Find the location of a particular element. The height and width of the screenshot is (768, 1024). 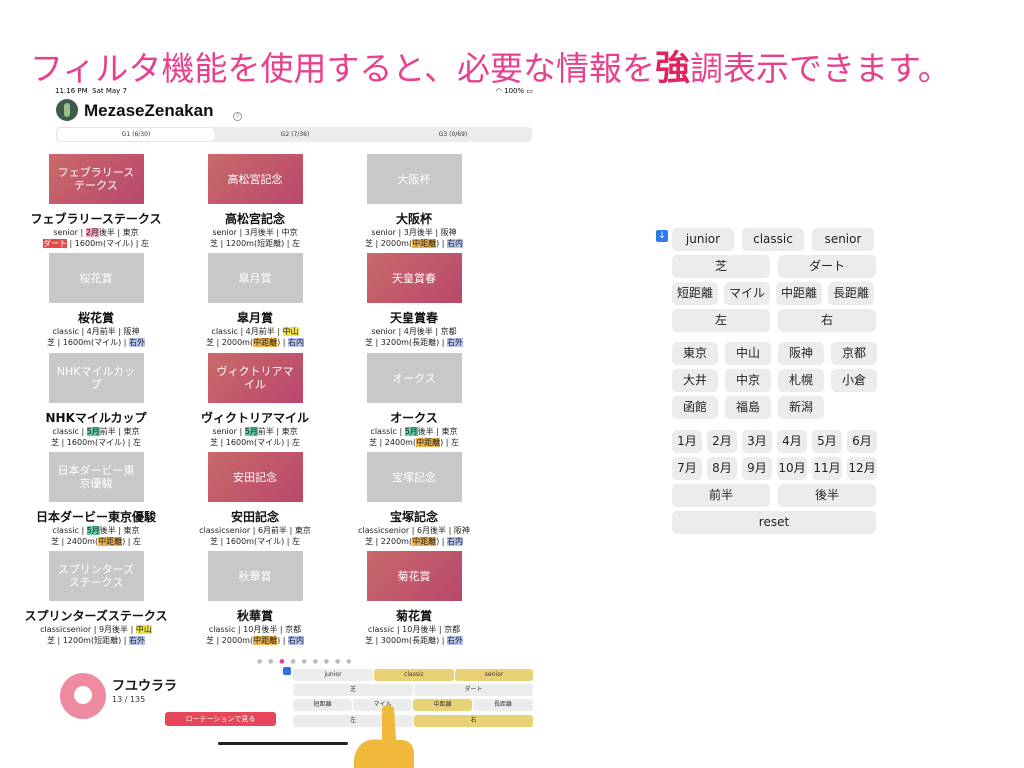

wifi-icon: ◠ is located at coordinates (498, 91).